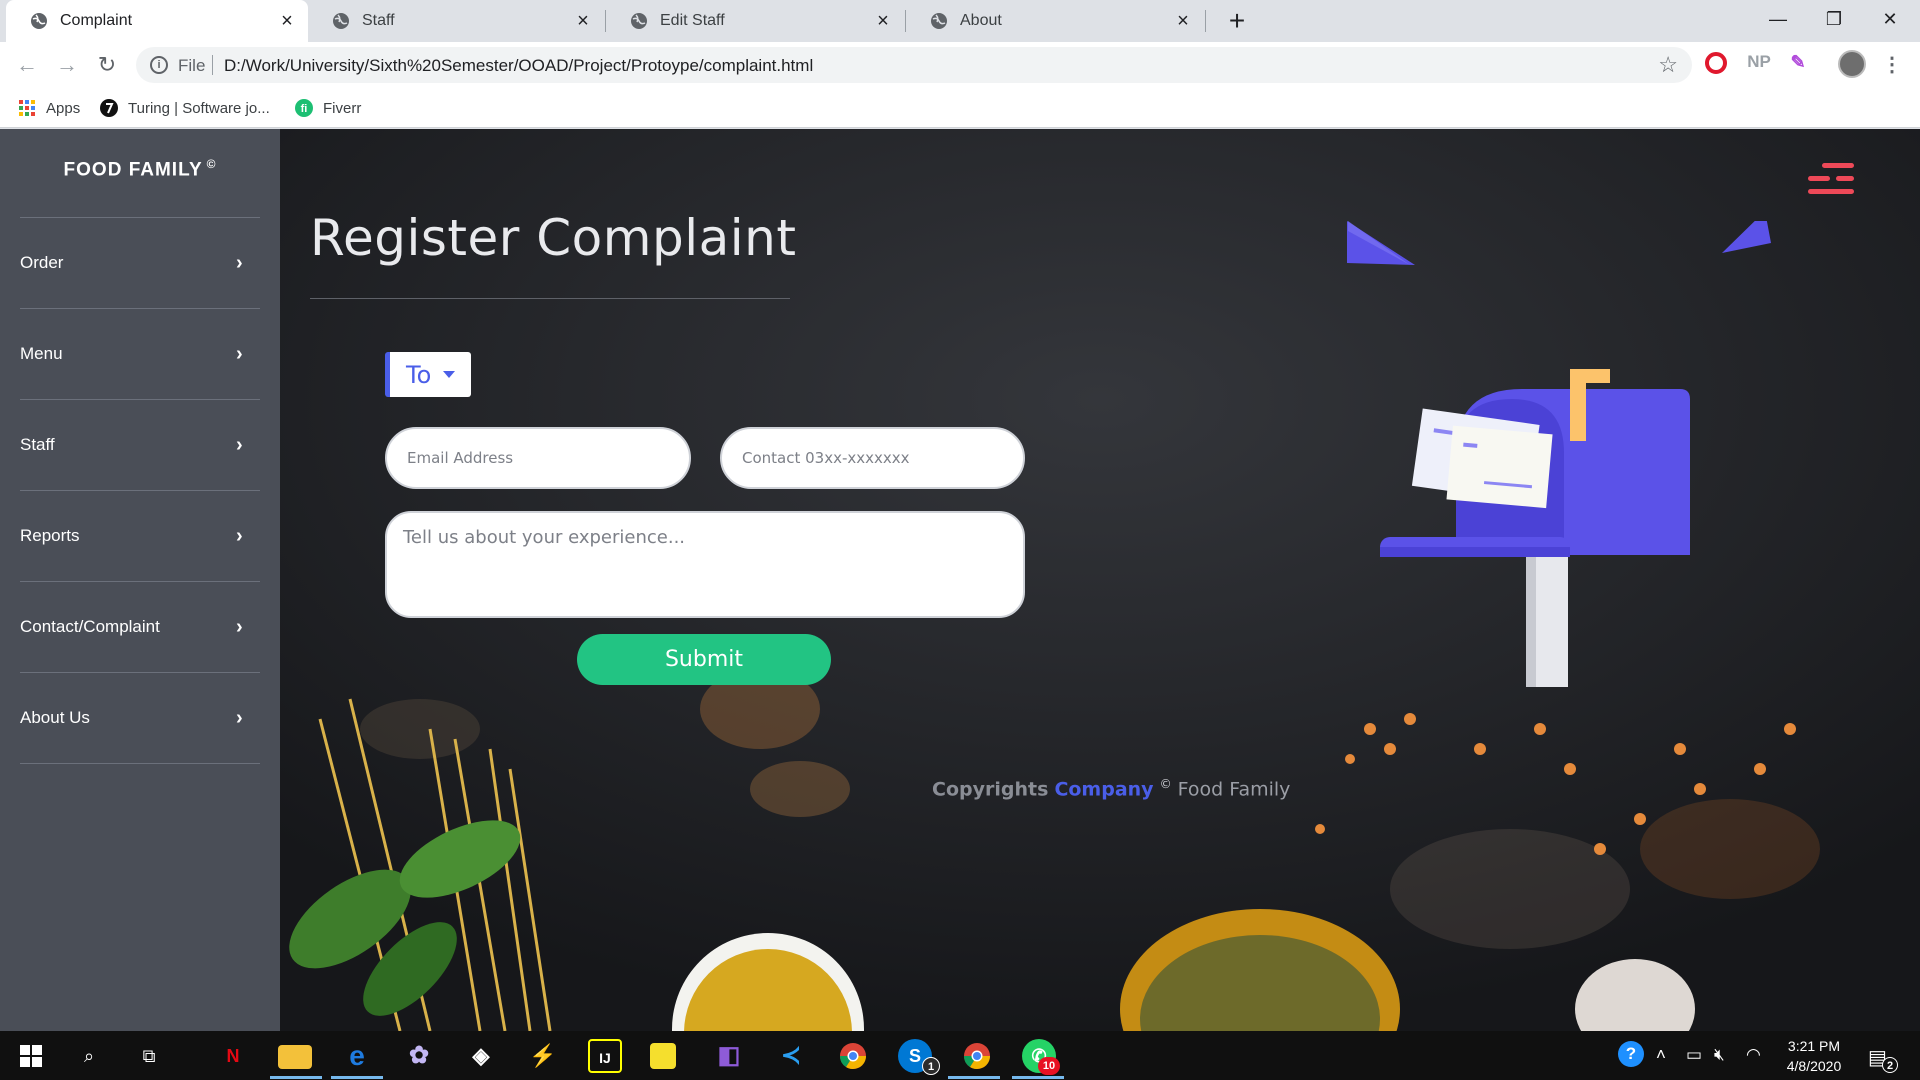  What do you see at coordinates (31, 1056) in the screenshot?
I see `windows-start-icon` at bounding box center [31, 1056].